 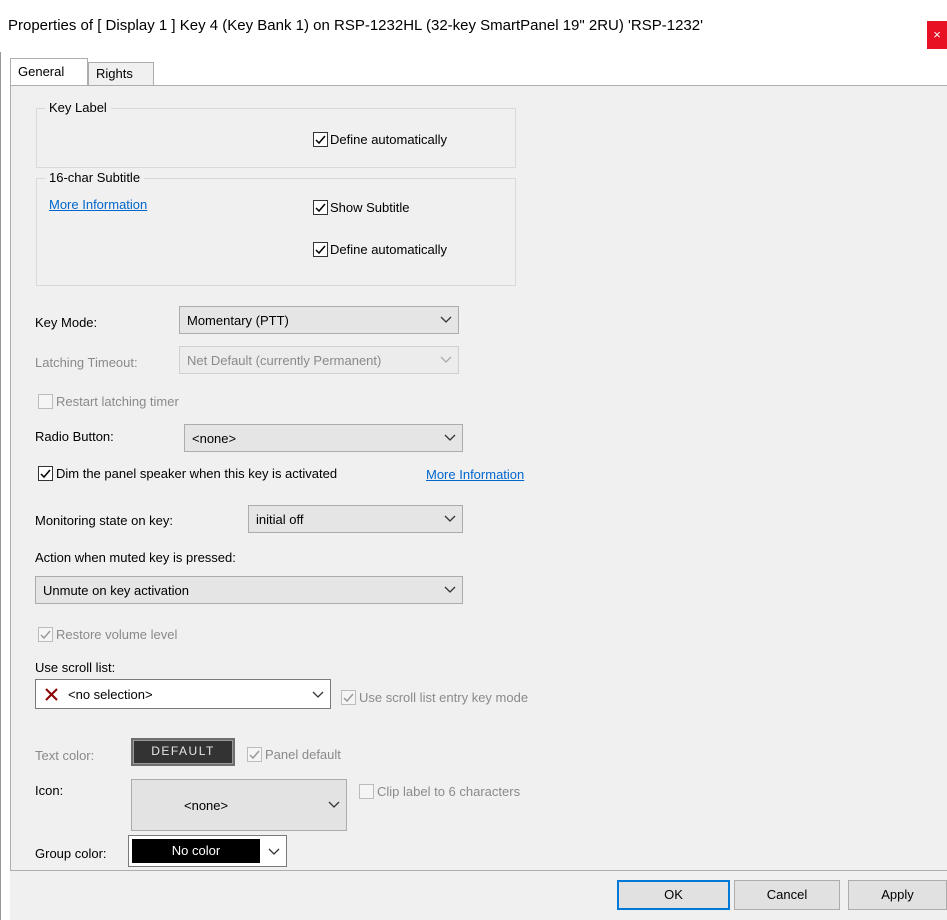 What do you see at coordinates (214, 438) in the screenshot?
I see `radio-button-value: <none>` at bounding box center [214, 438].